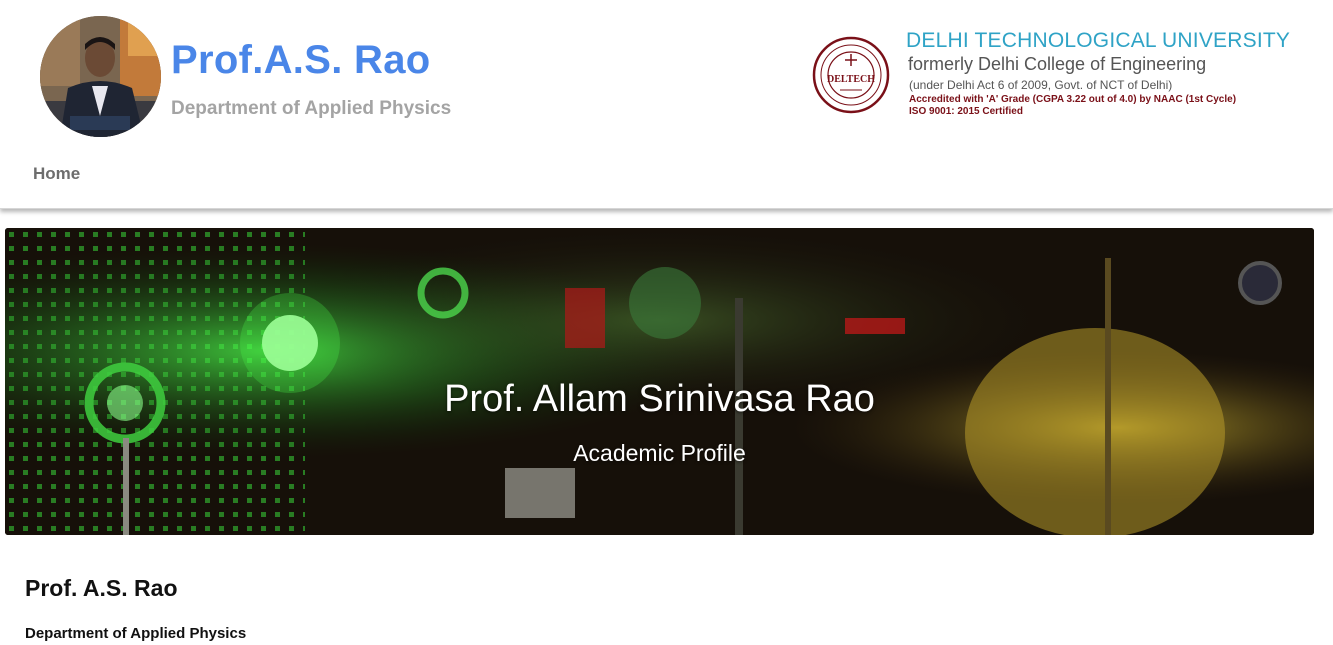 This screenshot has height=645, width=1333. Describe the element at coordinates (301, 60) in the screenshot. I see `site-title: Prof.A.S. Rao` at that location.